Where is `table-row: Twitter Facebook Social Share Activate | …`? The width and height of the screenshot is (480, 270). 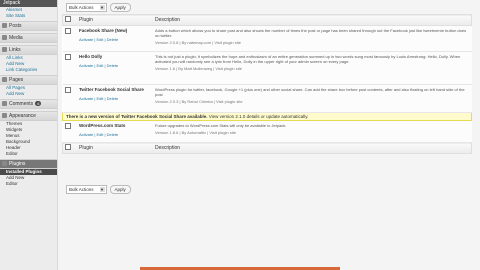
table-row: Twitter Facebook Social Share Activate | … is located at coordinates (267, 98).